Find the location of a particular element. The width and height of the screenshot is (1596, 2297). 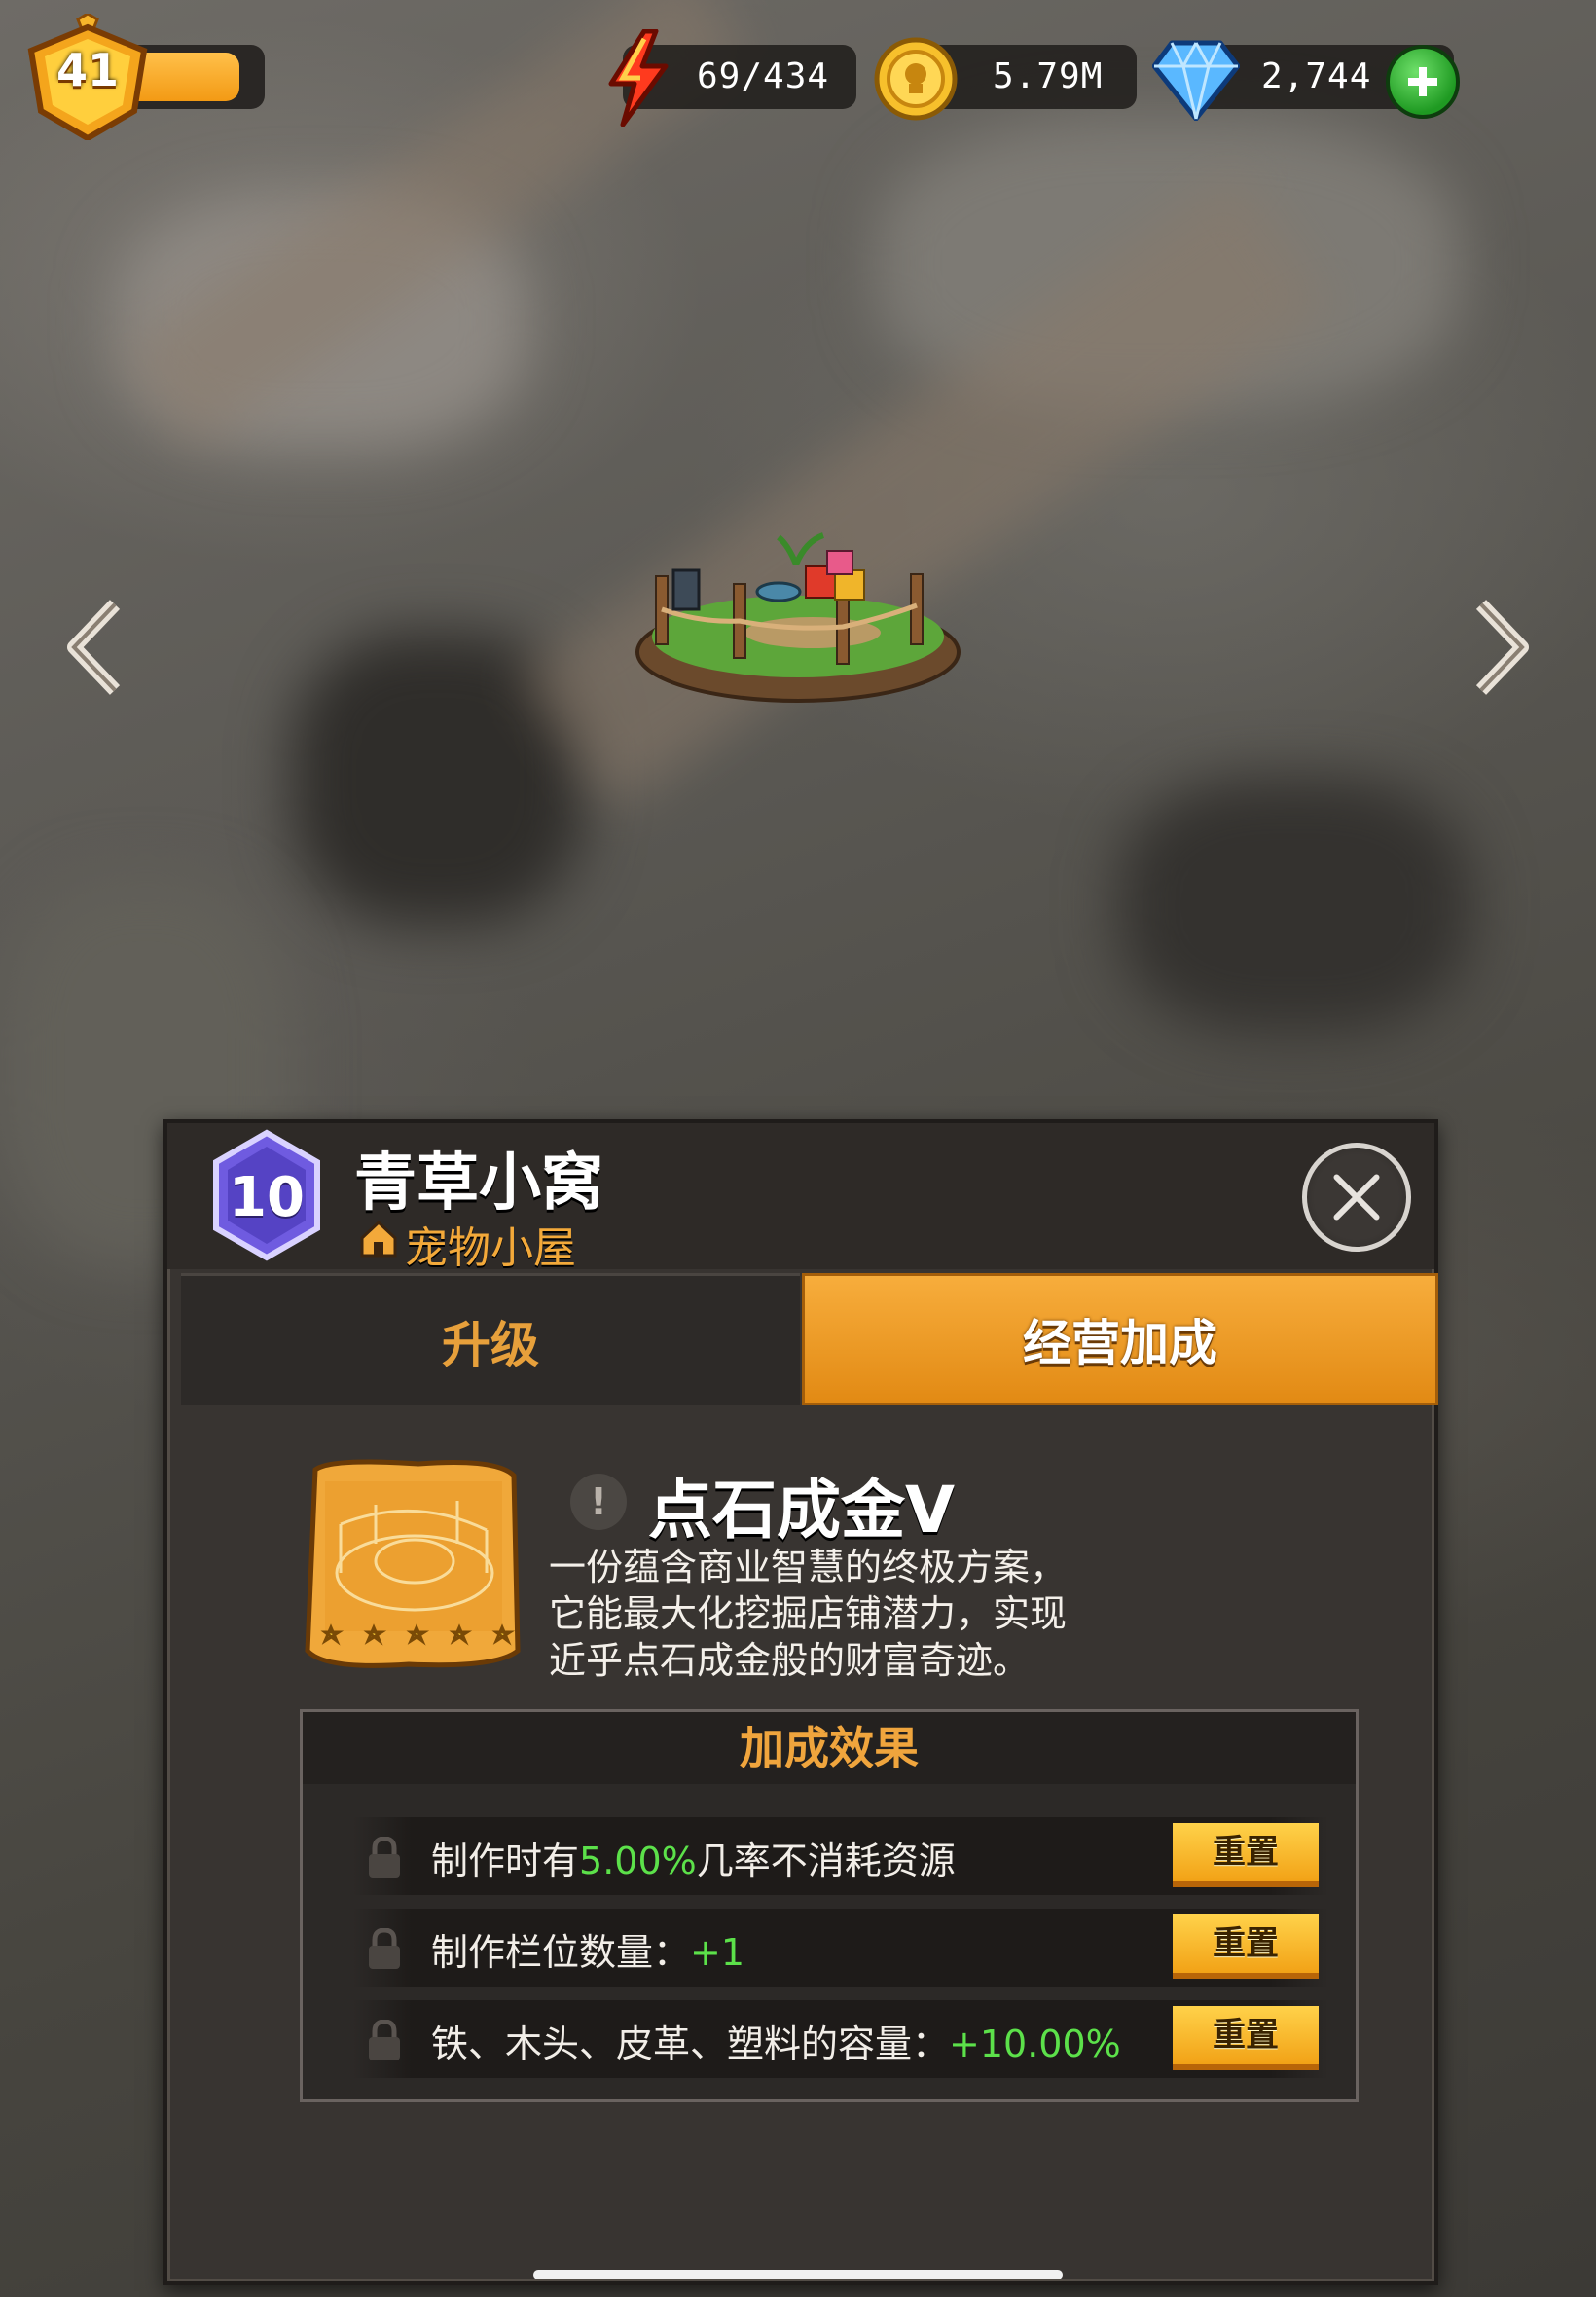

bonus-value: 5.00% is located at coordinates (638, 1861).